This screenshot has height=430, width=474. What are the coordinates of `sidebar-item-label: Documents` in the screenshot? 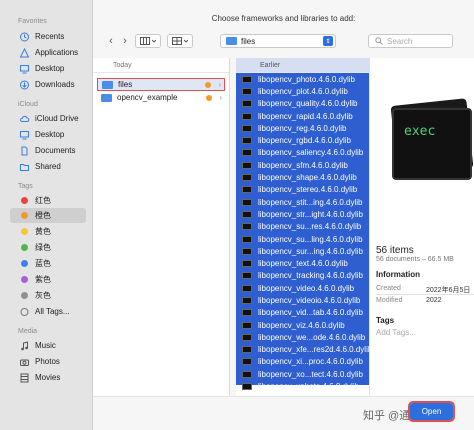 It's located at (55, 150).